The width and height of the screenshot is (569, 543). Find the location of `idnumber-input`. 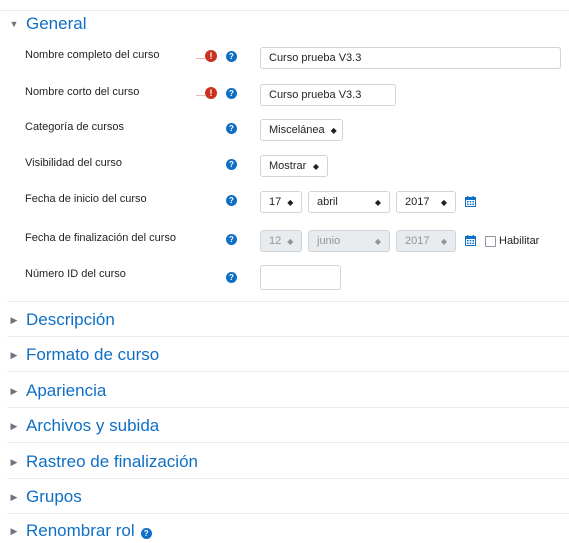

idnumber-input is located at coordinates (300, 277).